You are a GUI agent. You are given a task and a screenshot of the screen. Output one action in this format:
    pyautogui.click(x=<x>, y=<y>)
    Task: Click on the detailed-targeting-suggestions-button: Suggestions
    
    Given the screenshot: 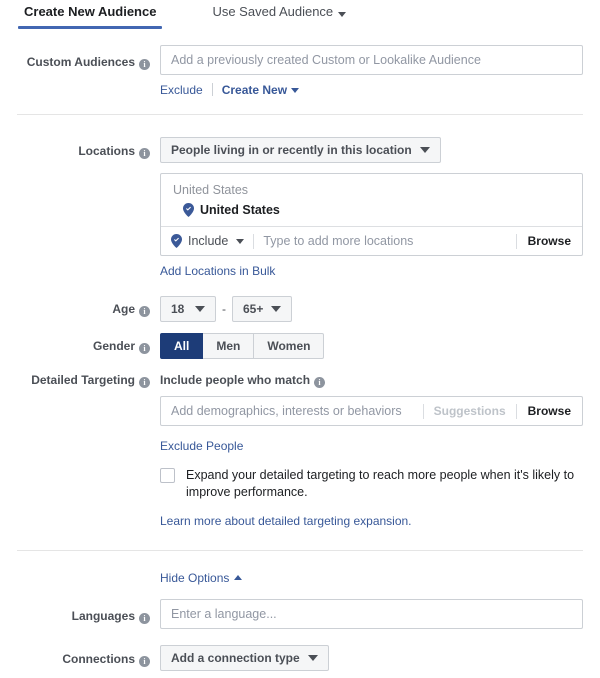 What is the action you would take?
    pyautogui.click(x=470, y=411)
    